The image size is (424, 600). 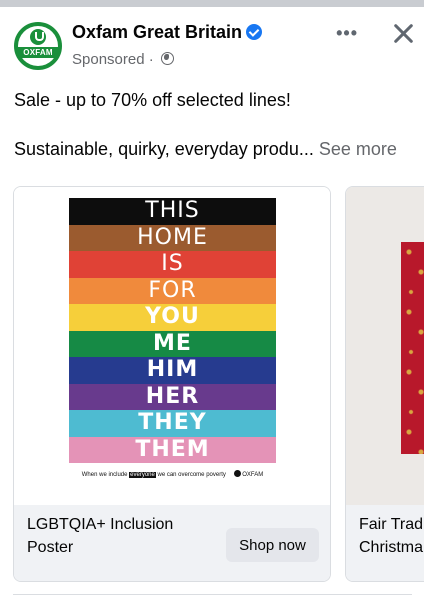 I want to click on globe-icon, so click(x=167, y=58).